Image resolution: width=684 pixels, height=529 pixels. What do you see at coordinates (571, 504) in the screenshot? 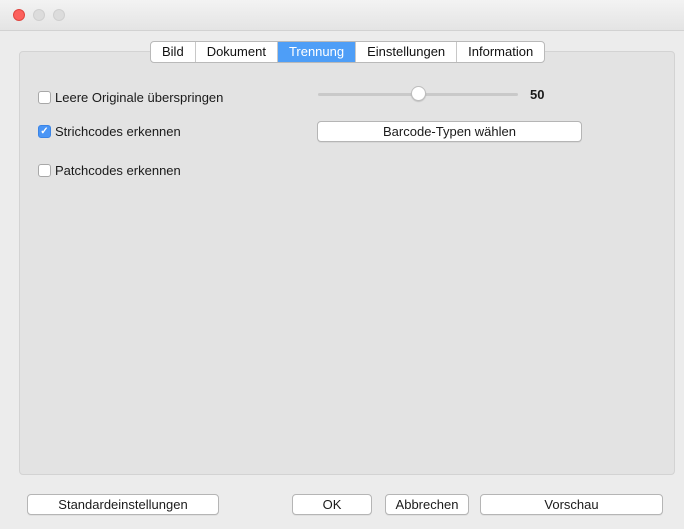
I see `preview-button: Vorschau` at bounding box center [571, 504].